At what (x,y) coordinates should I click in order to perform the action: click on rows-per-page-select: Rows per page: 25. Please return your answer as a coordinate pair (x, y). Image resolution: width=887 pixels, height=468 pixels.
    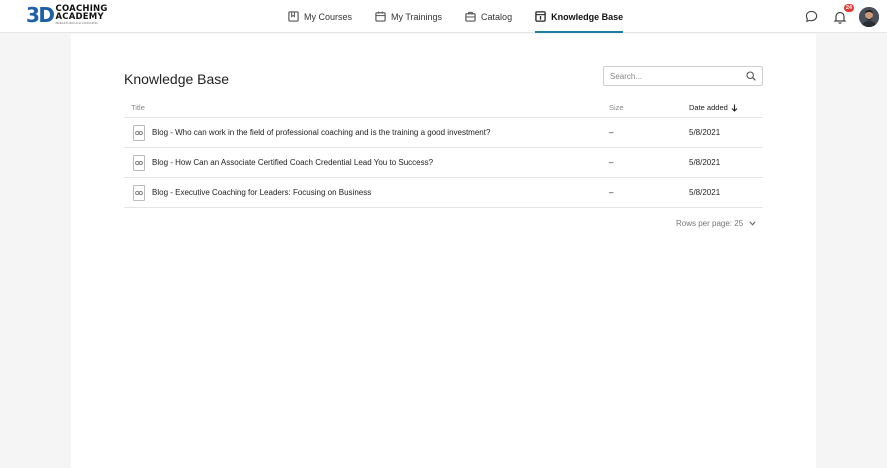
    Looking at the image, I should click on (716, 223).